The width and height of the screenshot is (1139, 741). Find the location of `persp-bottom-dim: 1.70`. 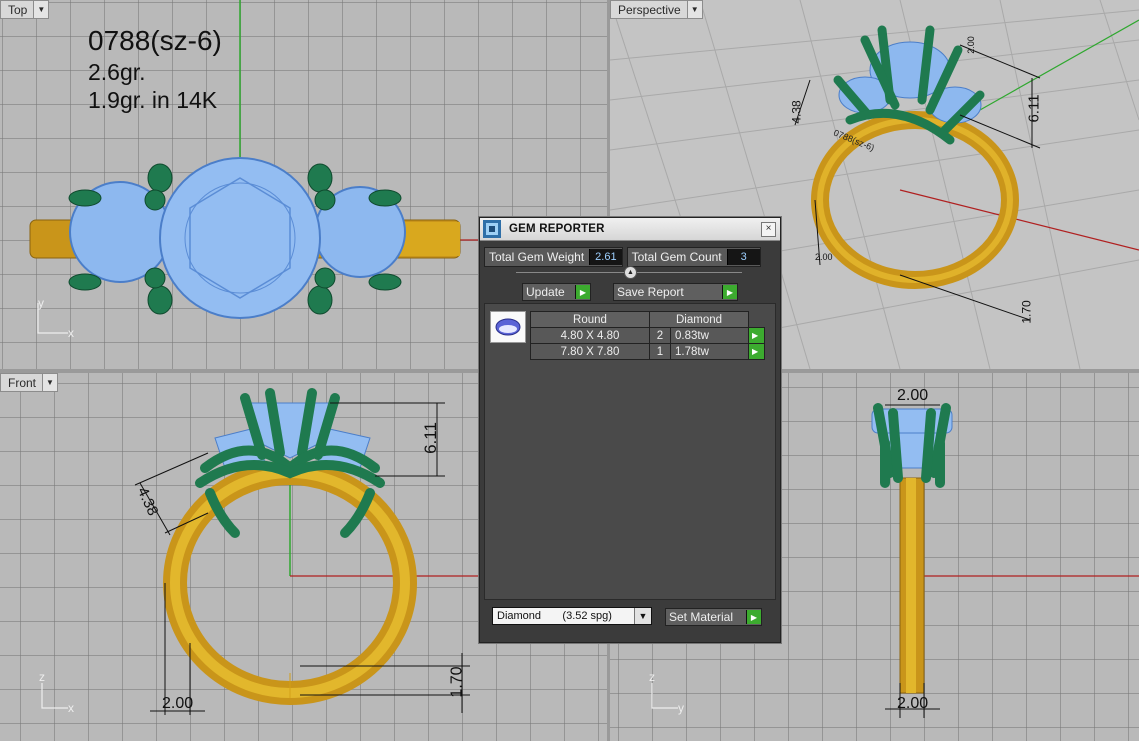

persp-bottom-dim: 1.70 is located at coordinates (1026, 312).